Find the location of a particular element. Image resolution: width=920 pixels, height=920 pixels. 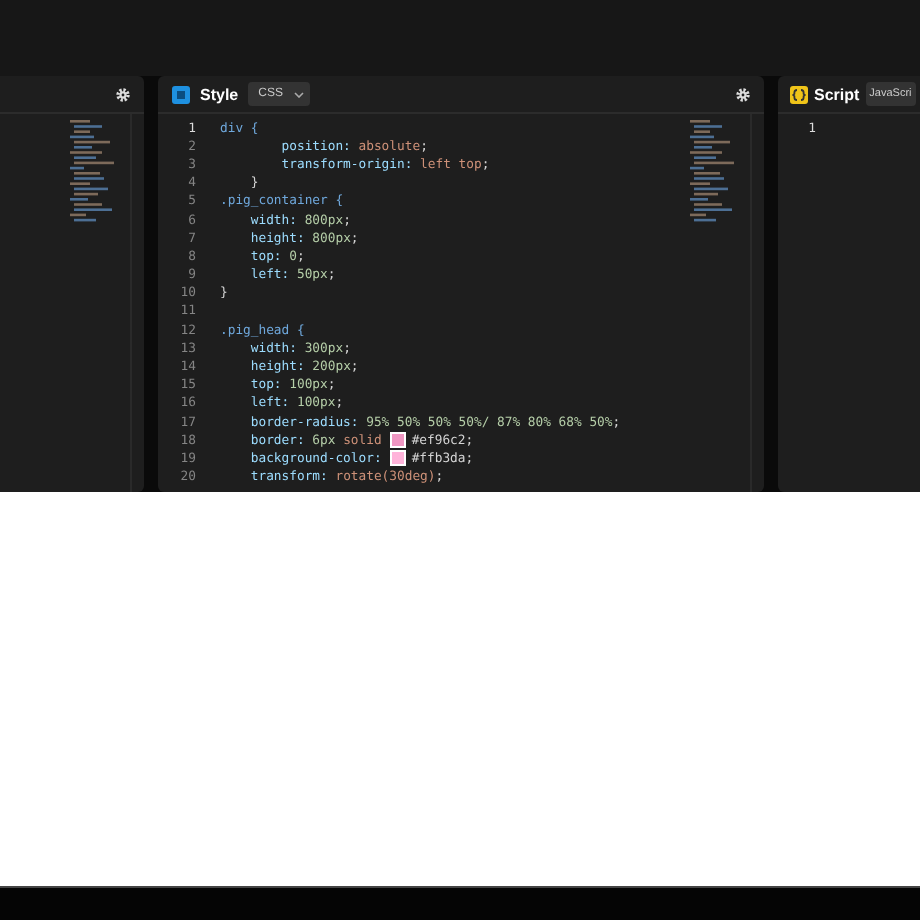

chevron-down-icon is located at coordinates (299, 94).